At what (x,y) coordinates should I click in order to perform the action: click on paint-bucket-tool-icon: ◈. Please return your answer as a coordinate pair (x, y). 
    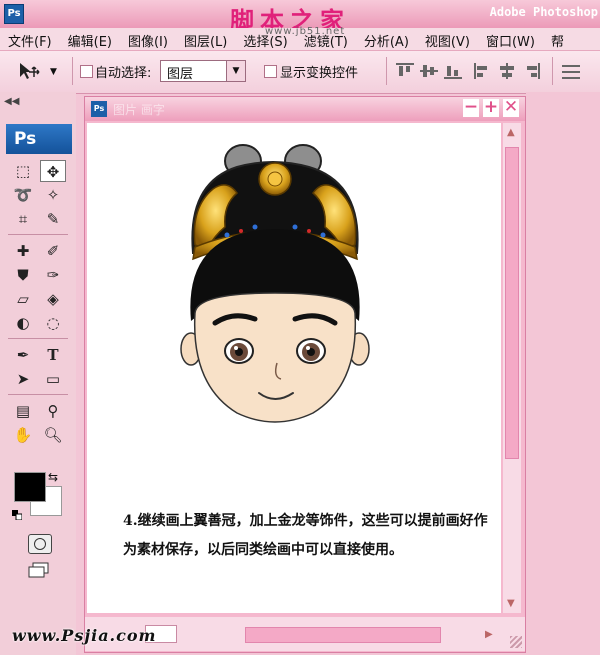
    Looking at the image, I should click on (53, 299).